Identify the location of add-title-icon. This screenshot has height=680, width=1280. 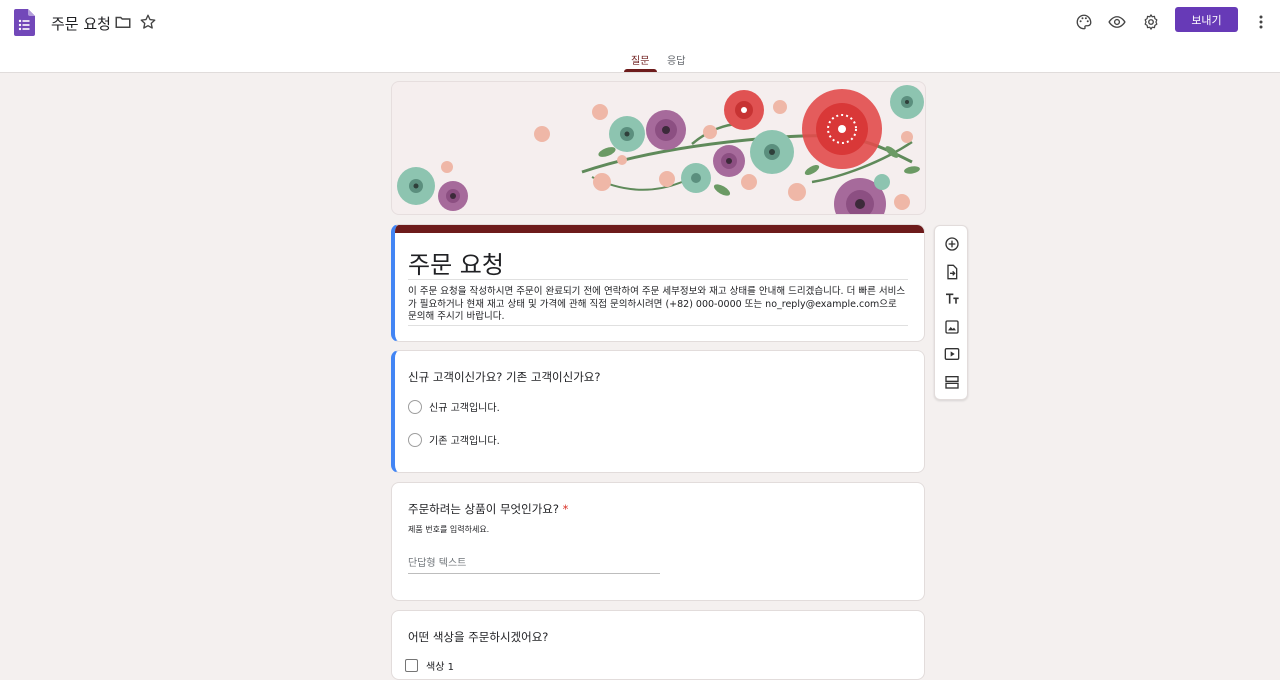
(952, 299).